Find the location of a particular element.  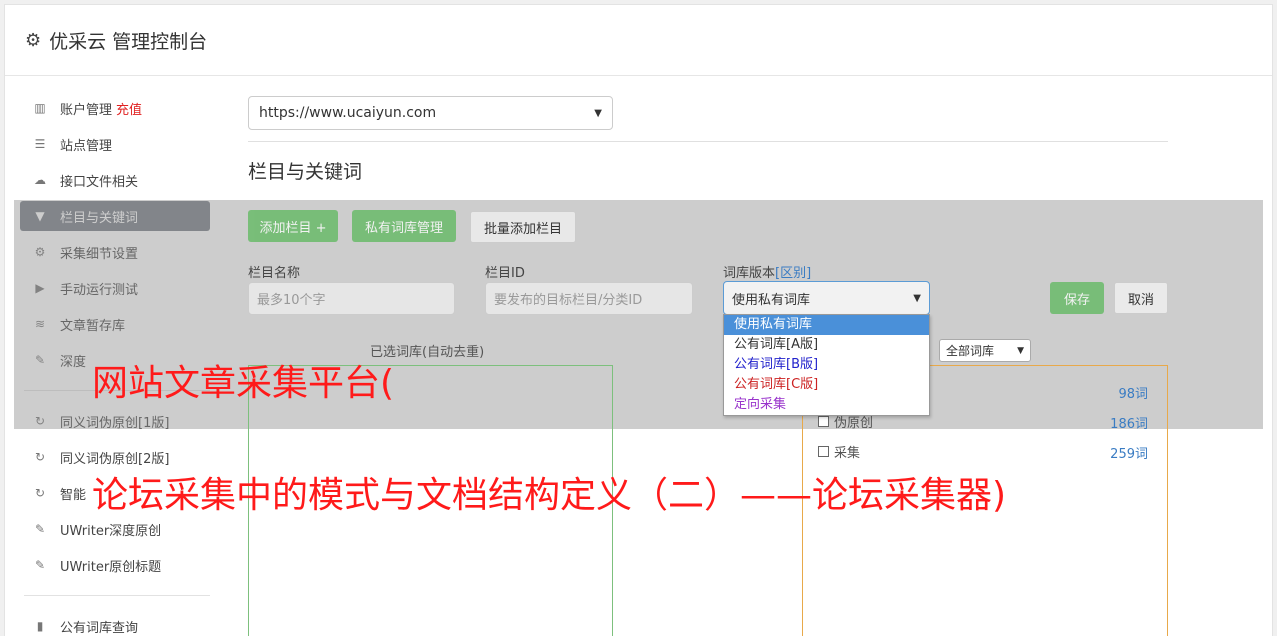

lib-version-dropdown: 使用私有词库 公有词库[A版] 公有词库[B版] 公有词库[C版] 定向采集 is located at coordinates (826, 365).